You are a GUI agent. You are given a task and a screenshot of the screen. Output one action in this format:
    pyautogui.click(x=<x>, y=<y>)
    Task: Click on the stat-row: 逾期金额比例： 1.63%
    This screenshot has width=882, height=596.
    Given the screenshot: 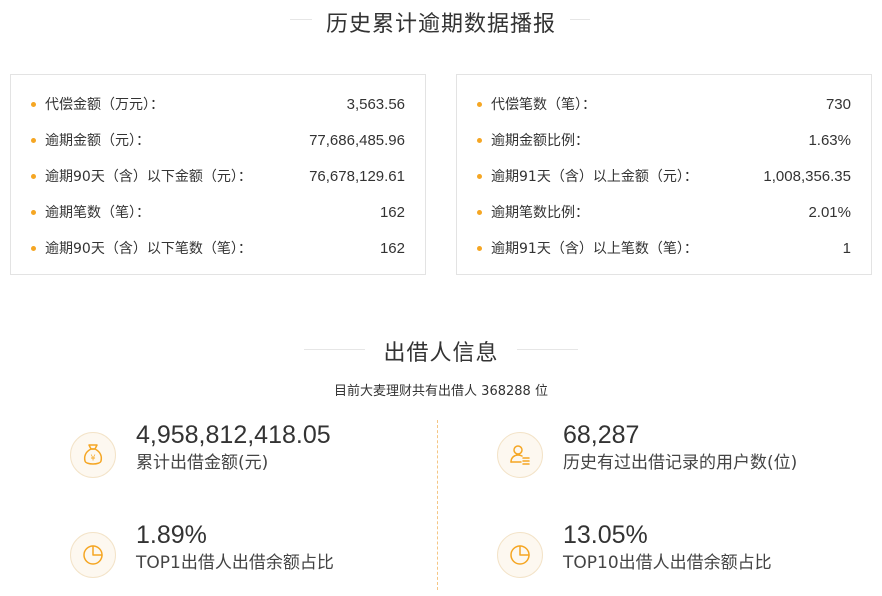 What is the action you would take?
    pyautogui.click(x=664, y=140)
    